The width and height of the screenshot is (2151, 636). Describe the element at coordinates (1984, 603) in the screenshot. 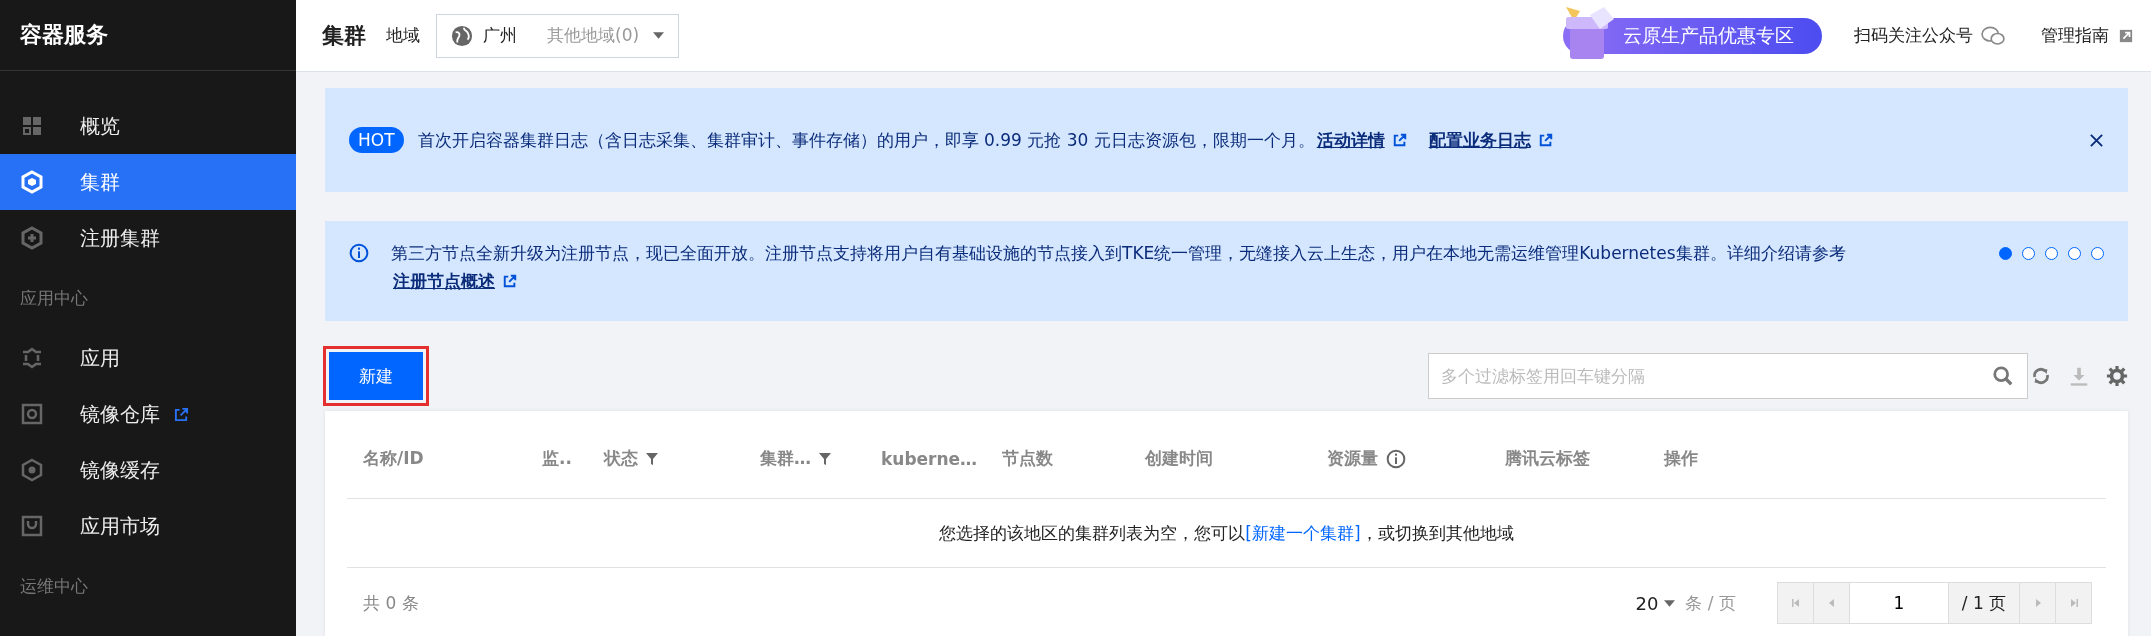

I see `page-total: / 1 页` at that location.